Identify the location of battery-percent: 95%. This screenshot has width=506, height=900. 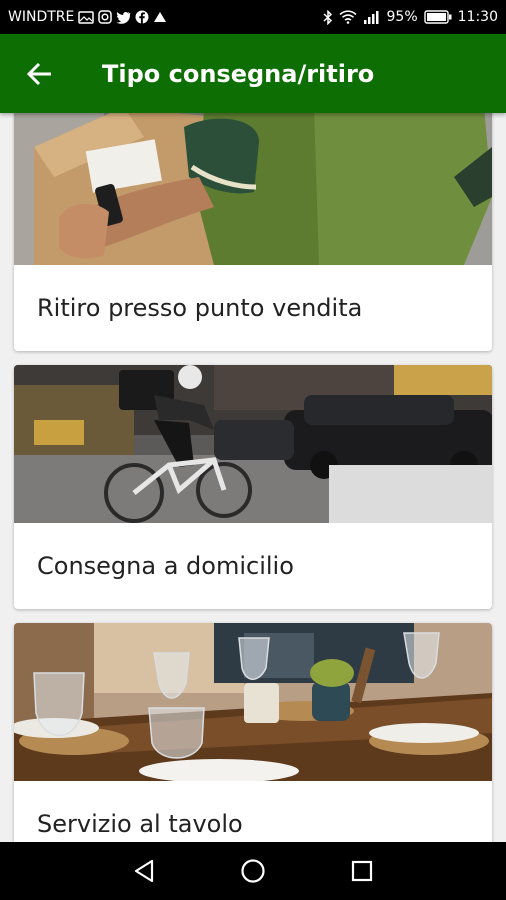
(402, 17).